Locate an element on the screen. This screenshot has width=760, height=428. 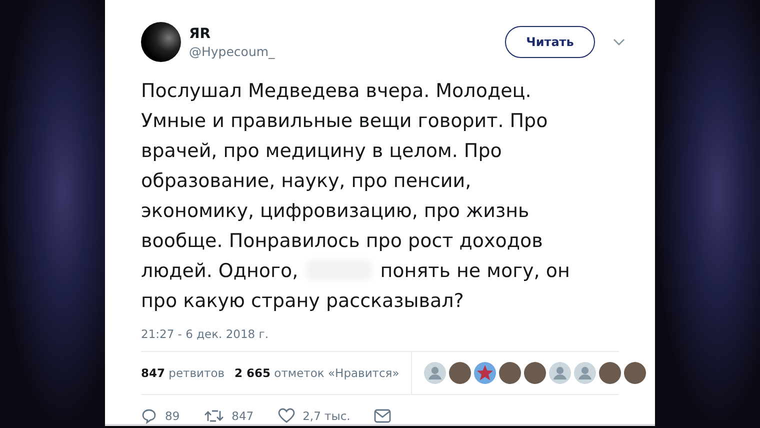
stat-count: 847 ретвитов is located at coordinates (183, 373).